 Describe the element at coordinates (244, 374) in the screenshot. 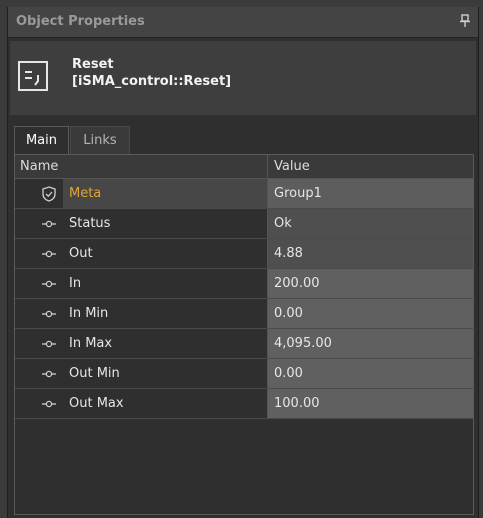

I see `property-row-out-min: Out Min 0.00` at that location.